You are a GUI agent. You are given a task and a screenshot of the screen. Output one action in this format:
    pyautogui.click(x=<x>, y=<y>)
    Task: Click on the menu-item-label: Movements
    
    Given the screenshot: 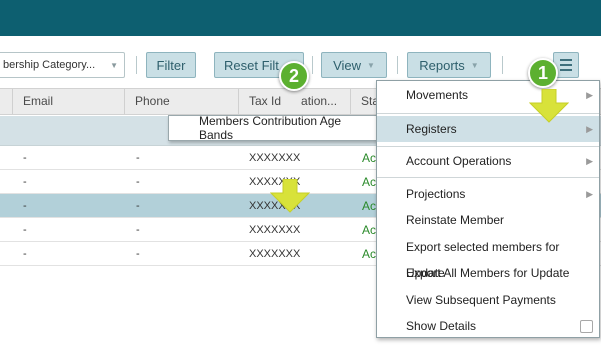 What is the action you would take?
    pyautogui.click(x=437, y=95)
    